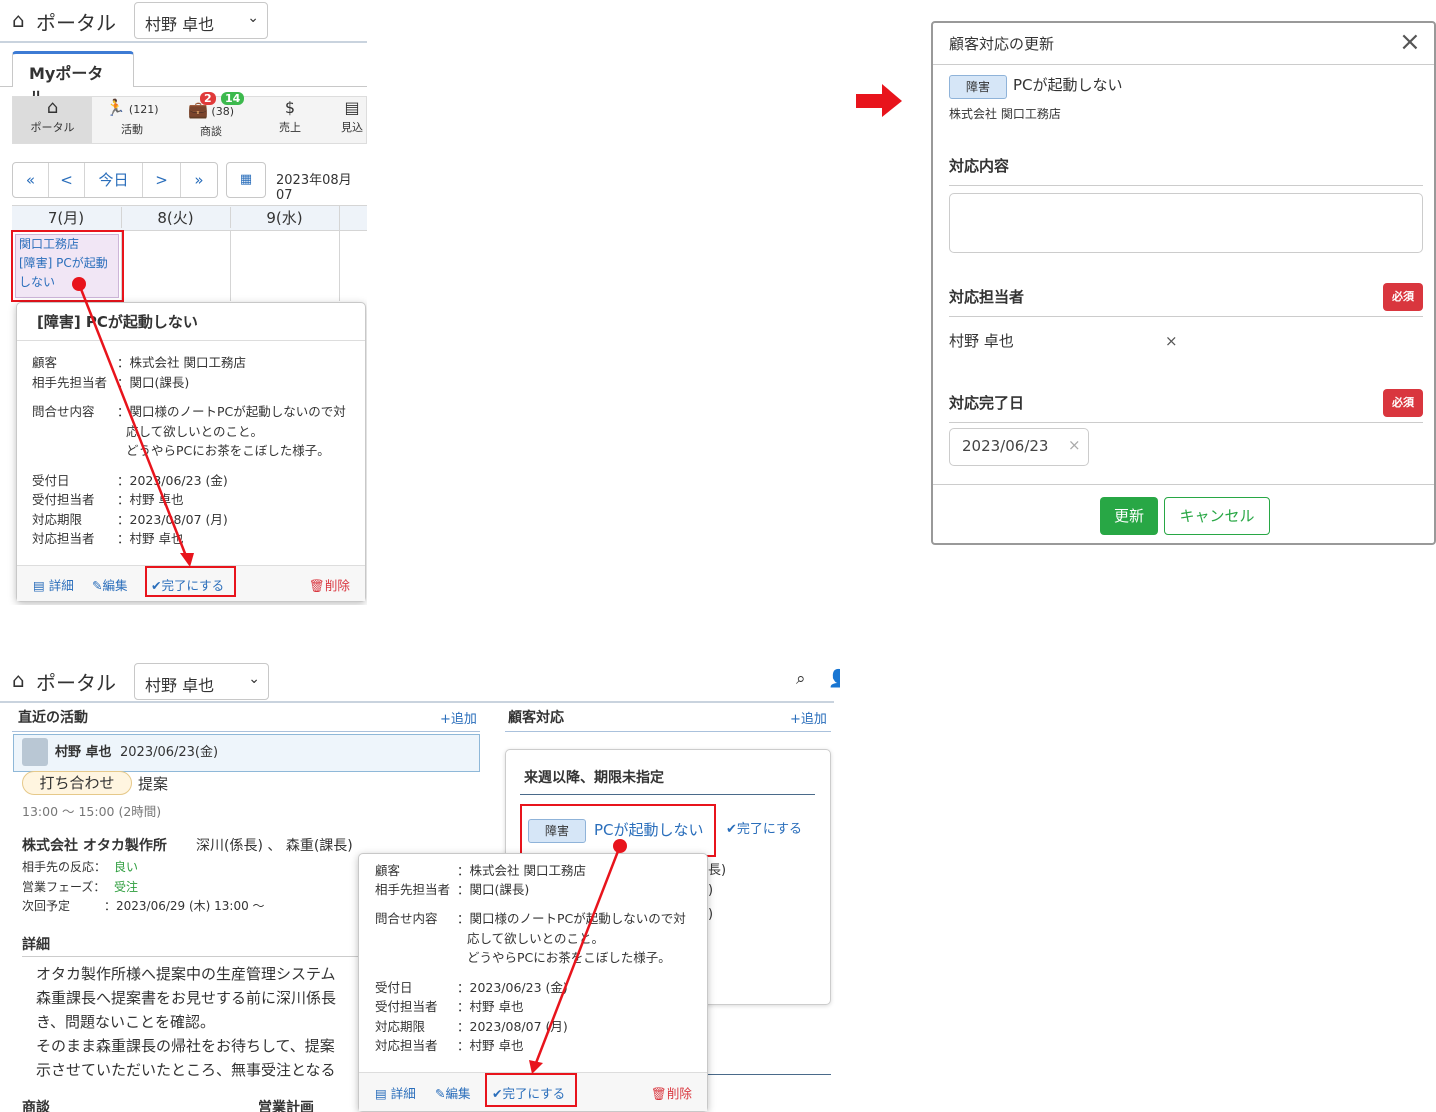 Image resolution: width=1436 pixels, height=1112 pixels. I want to click on annotation-arrow-bottom, so click(575, 959).